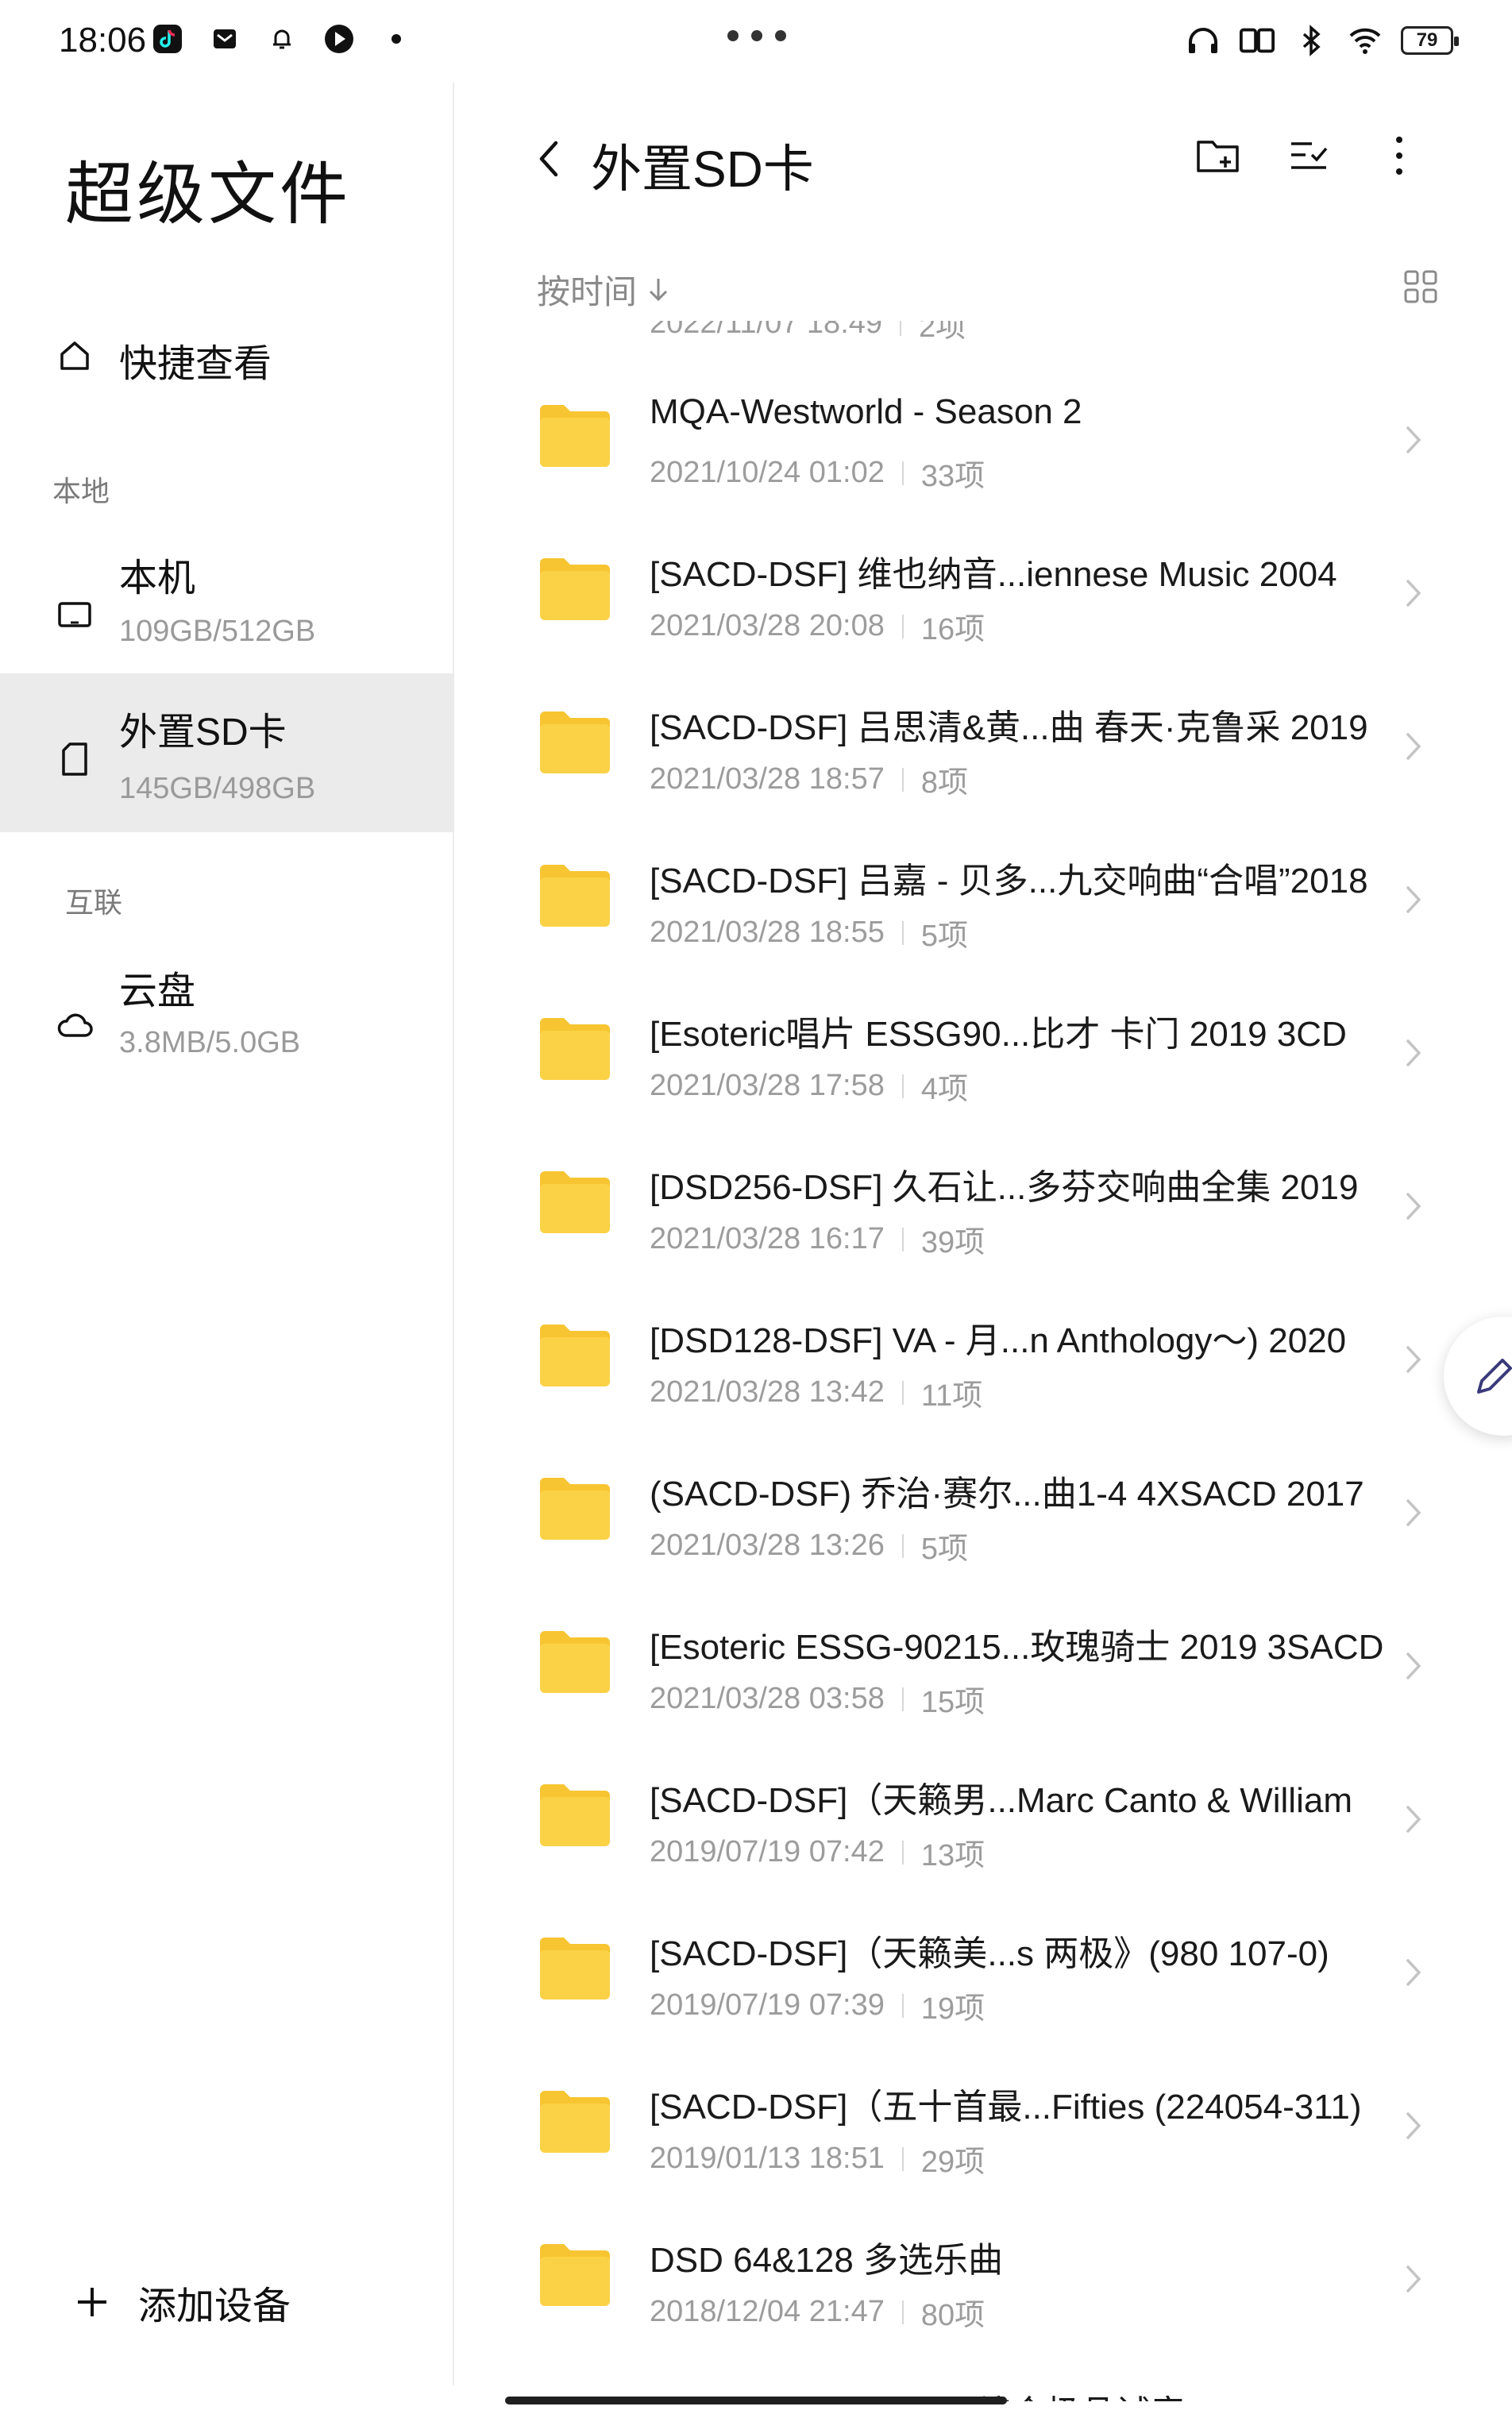  I want to click on folder-meta: 2021/03/28 16:17 39项, so click(817, 1239).